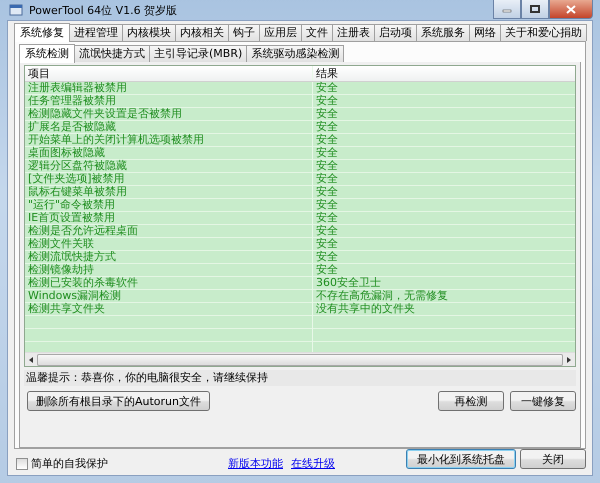 The height and width of the screenshot is (483, 600). I want to click on table-cell: Windows漏洞检测, so click(169, 296).